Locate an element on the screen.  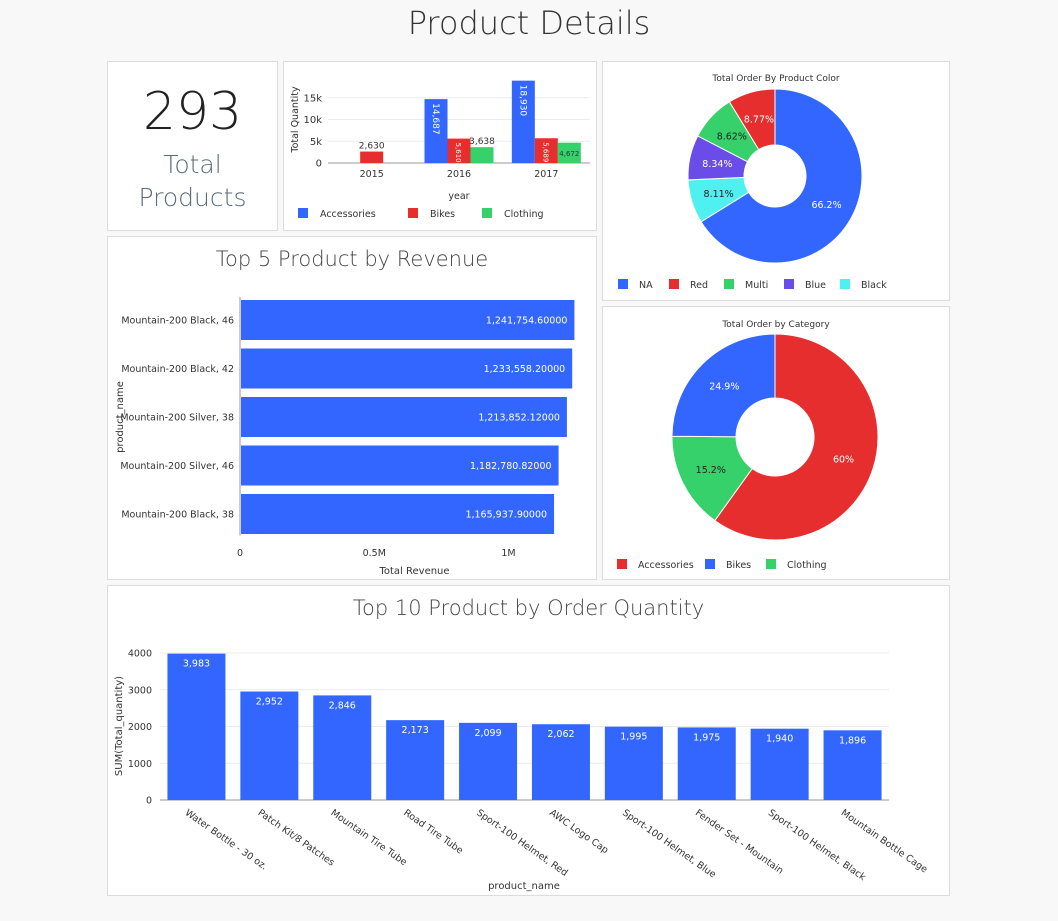
x-tick-label: Road Tire Tube is located at coordinates (433, 831).